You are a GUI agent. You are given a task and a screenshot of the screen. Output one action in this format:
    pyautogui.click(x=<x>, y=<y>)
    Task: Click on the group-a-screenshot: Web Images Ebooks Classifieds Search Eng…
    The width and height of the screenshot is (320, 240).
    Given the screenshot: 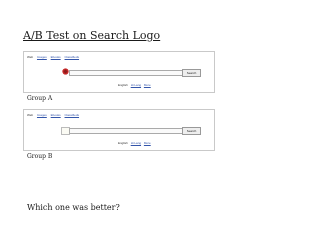 What is the action you would take?
    pyautogui.click(x=119, y=72)
    